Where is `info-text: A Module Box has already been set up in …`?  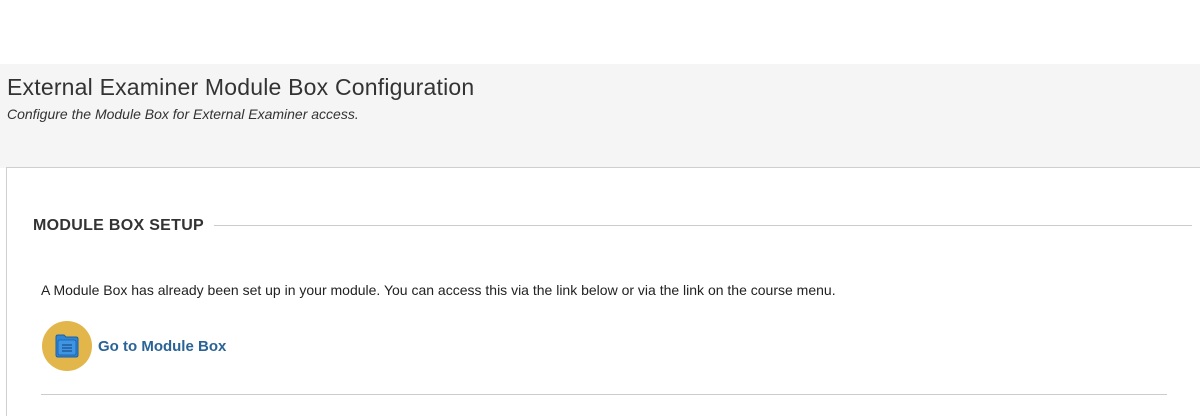 info-text: A Module Box has already been set up in … is located at coordinates (438, 290).